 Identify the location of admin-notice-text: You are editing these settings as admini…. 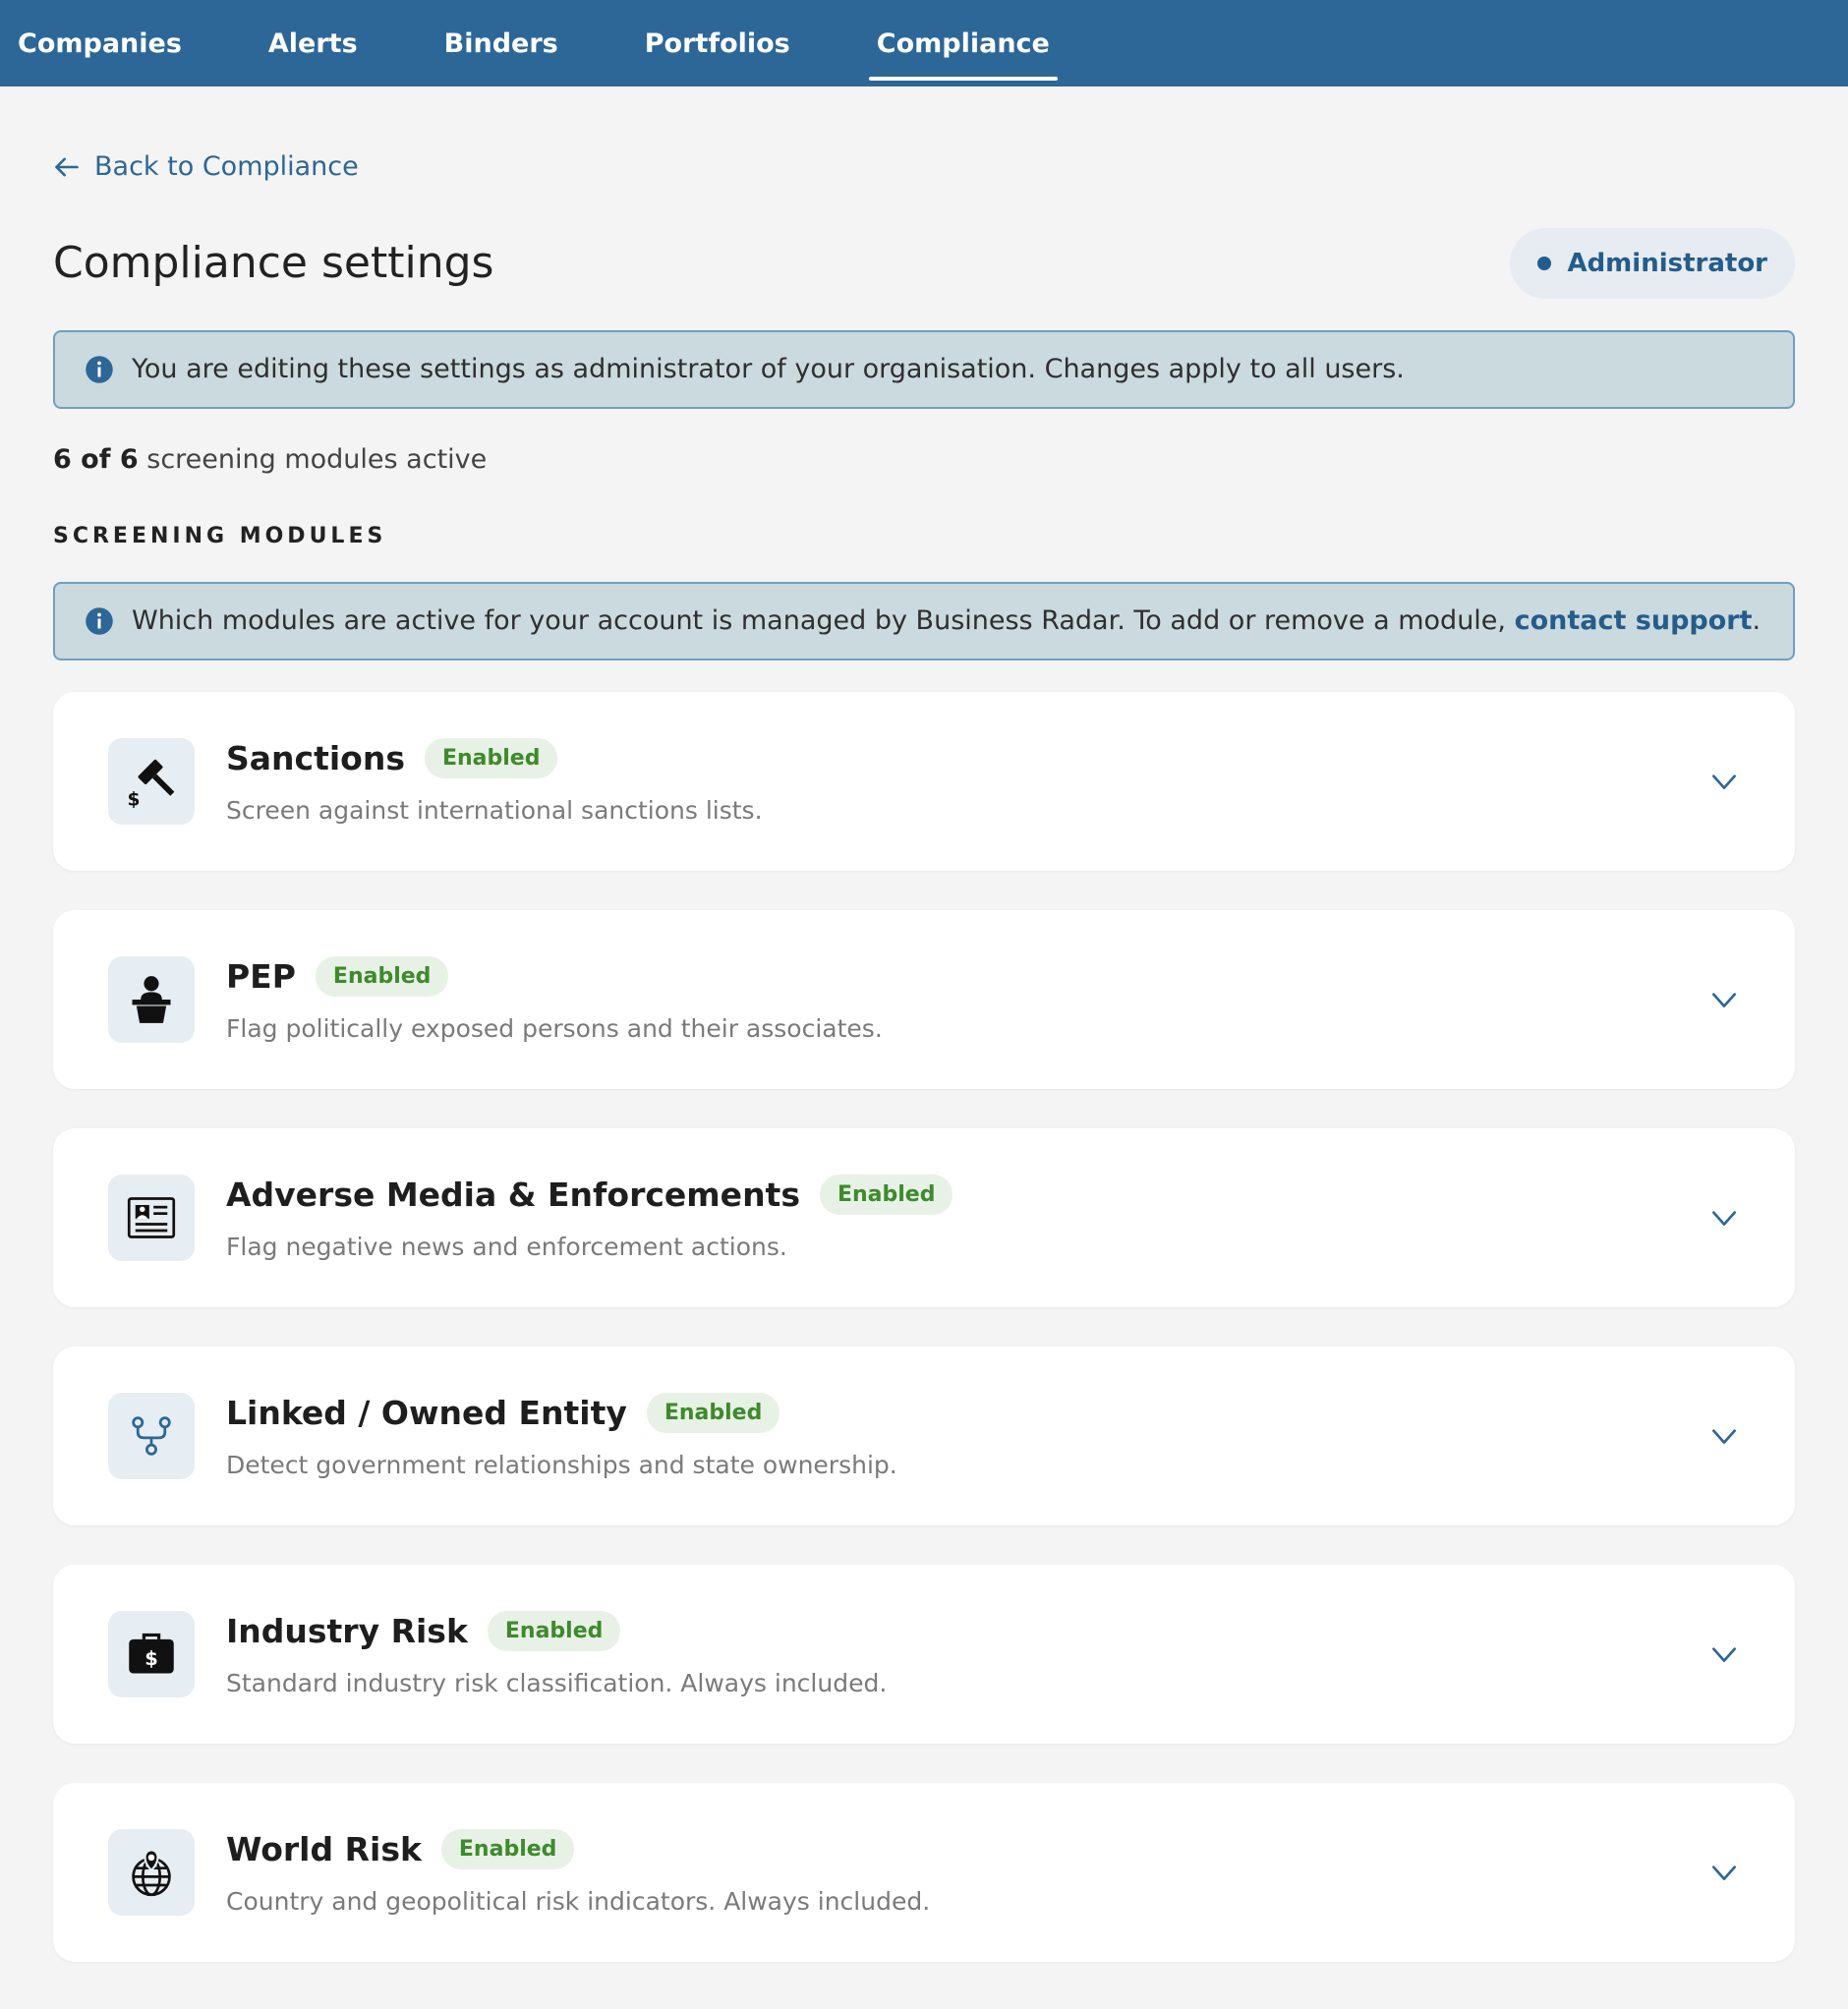
(768, 369).